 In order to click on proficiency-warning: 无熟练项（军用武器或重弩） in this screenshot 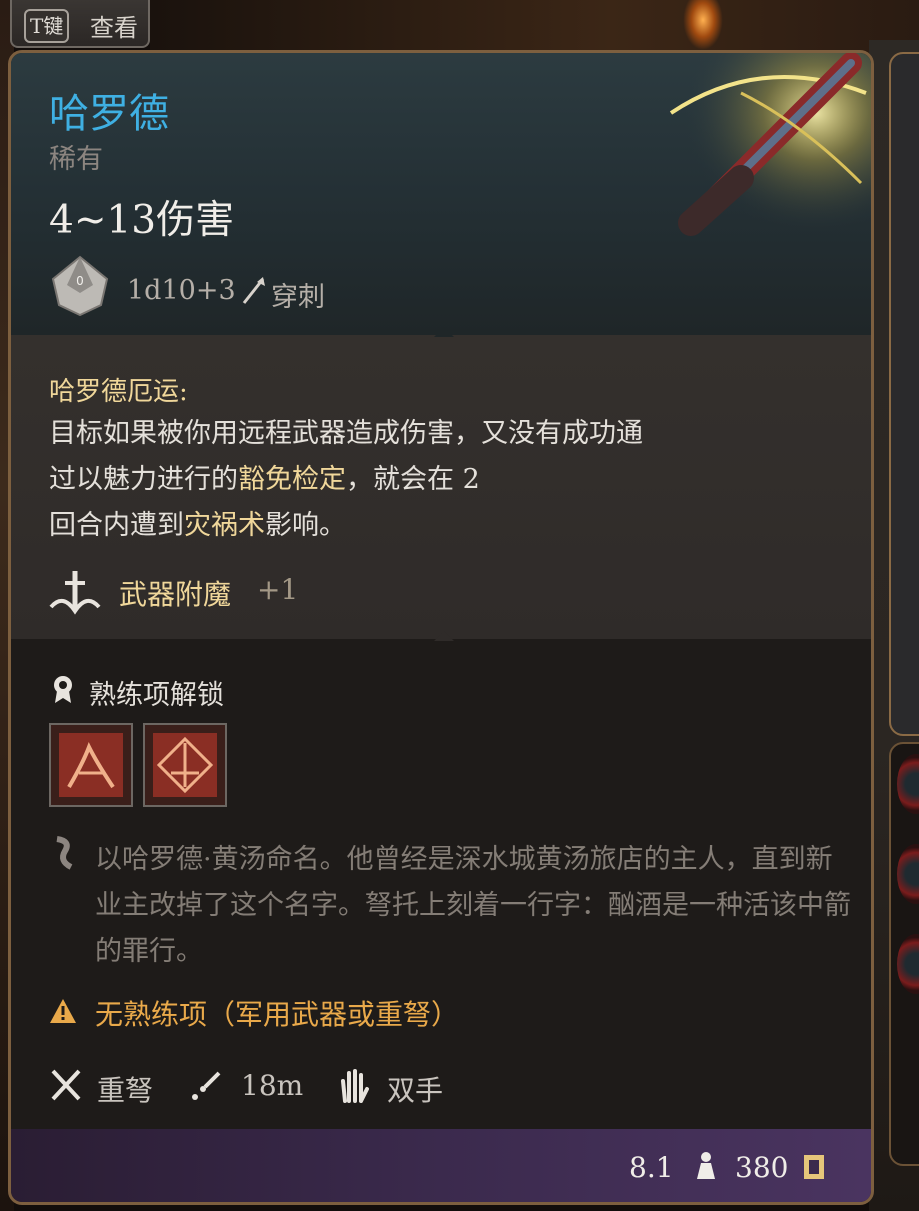, I will do `click(277, 1014)`.